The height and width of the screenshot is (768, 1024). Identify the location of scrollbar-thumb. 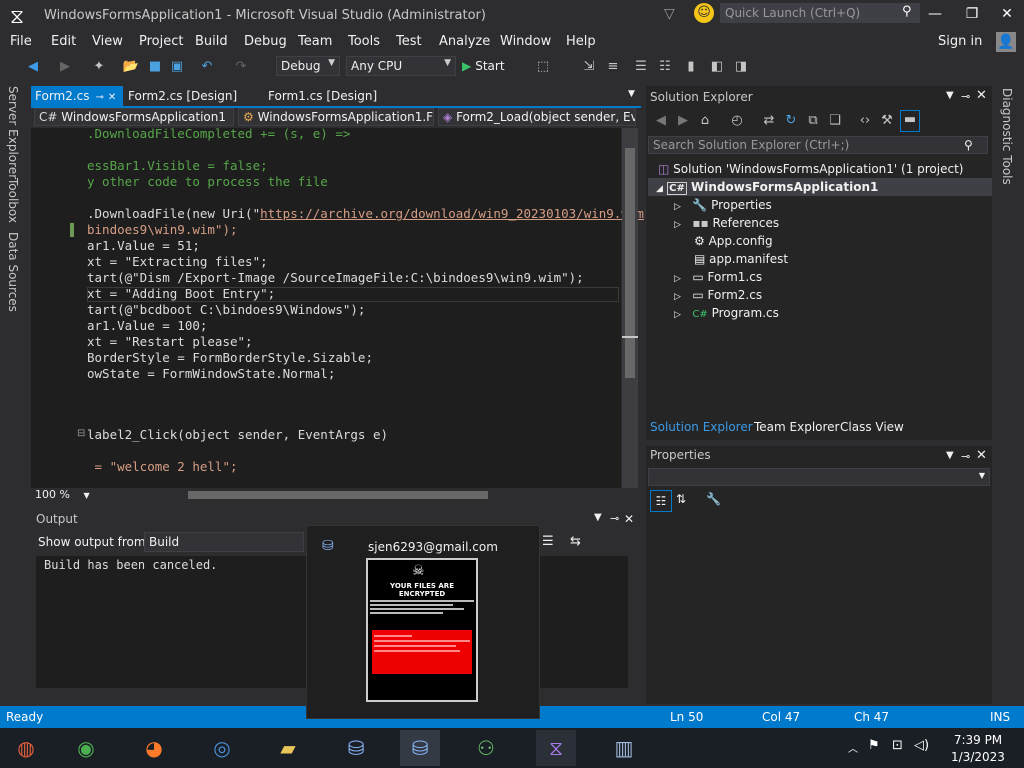
(630, 263).